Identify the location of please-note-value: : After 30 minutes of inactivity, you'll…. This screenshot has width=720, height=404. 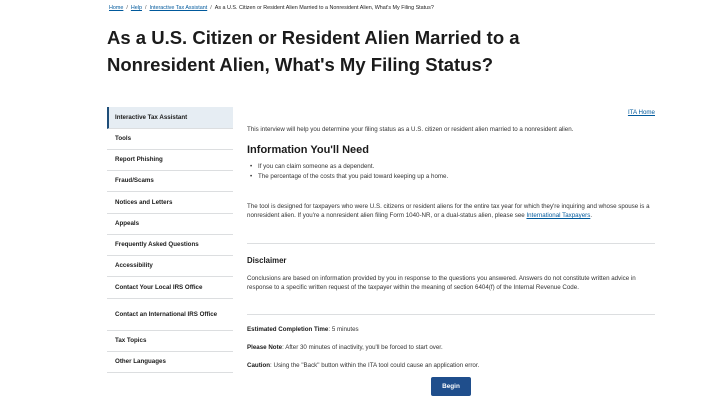
(362, 347).